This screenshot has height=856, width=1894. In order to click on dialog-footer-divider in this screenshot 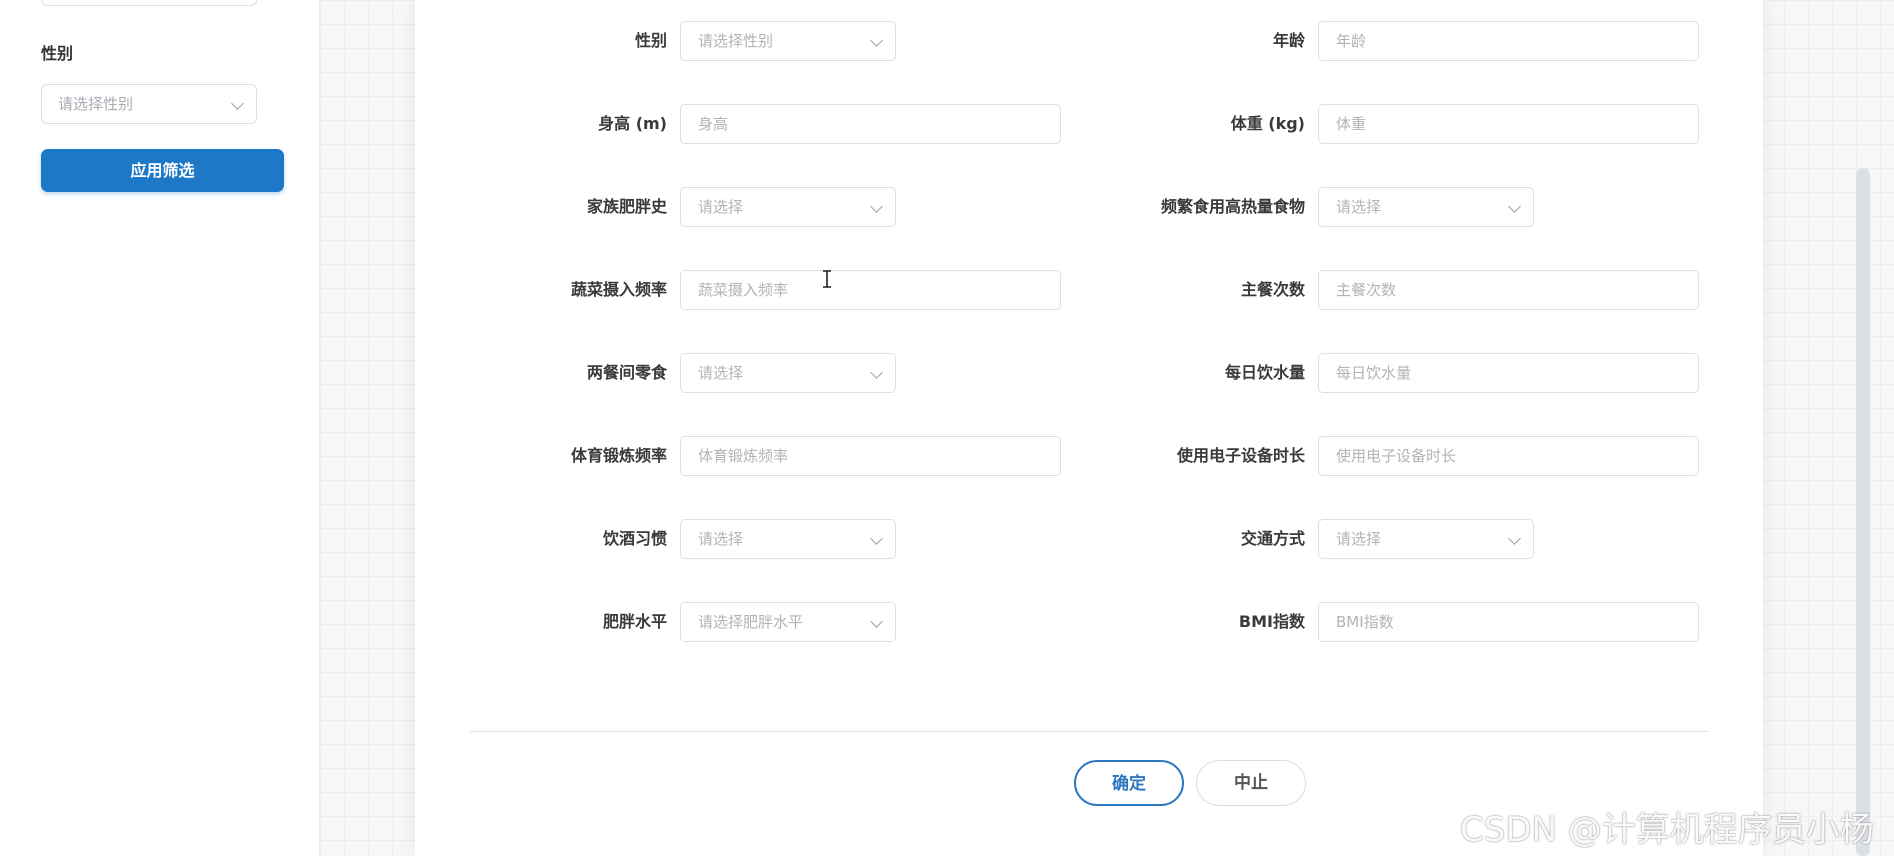, I will do `click(1089, 731)`.